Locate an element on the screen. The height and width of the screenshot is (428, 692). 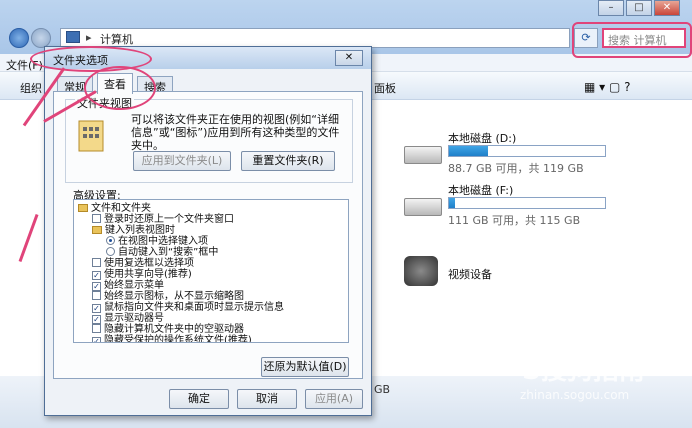
restore-defaults-button: 还原为默认值(D) is located at coordinates (305, 367).